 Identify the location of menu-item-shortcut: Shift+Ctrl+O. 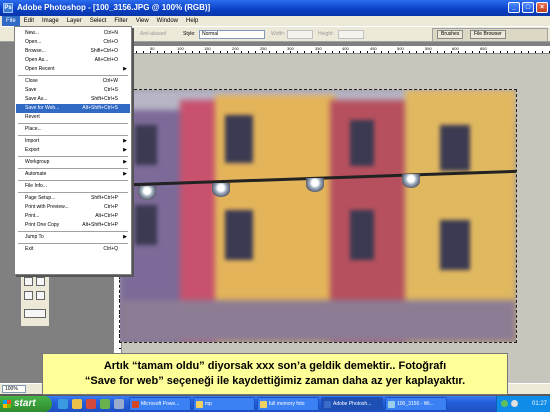
(104, 51).